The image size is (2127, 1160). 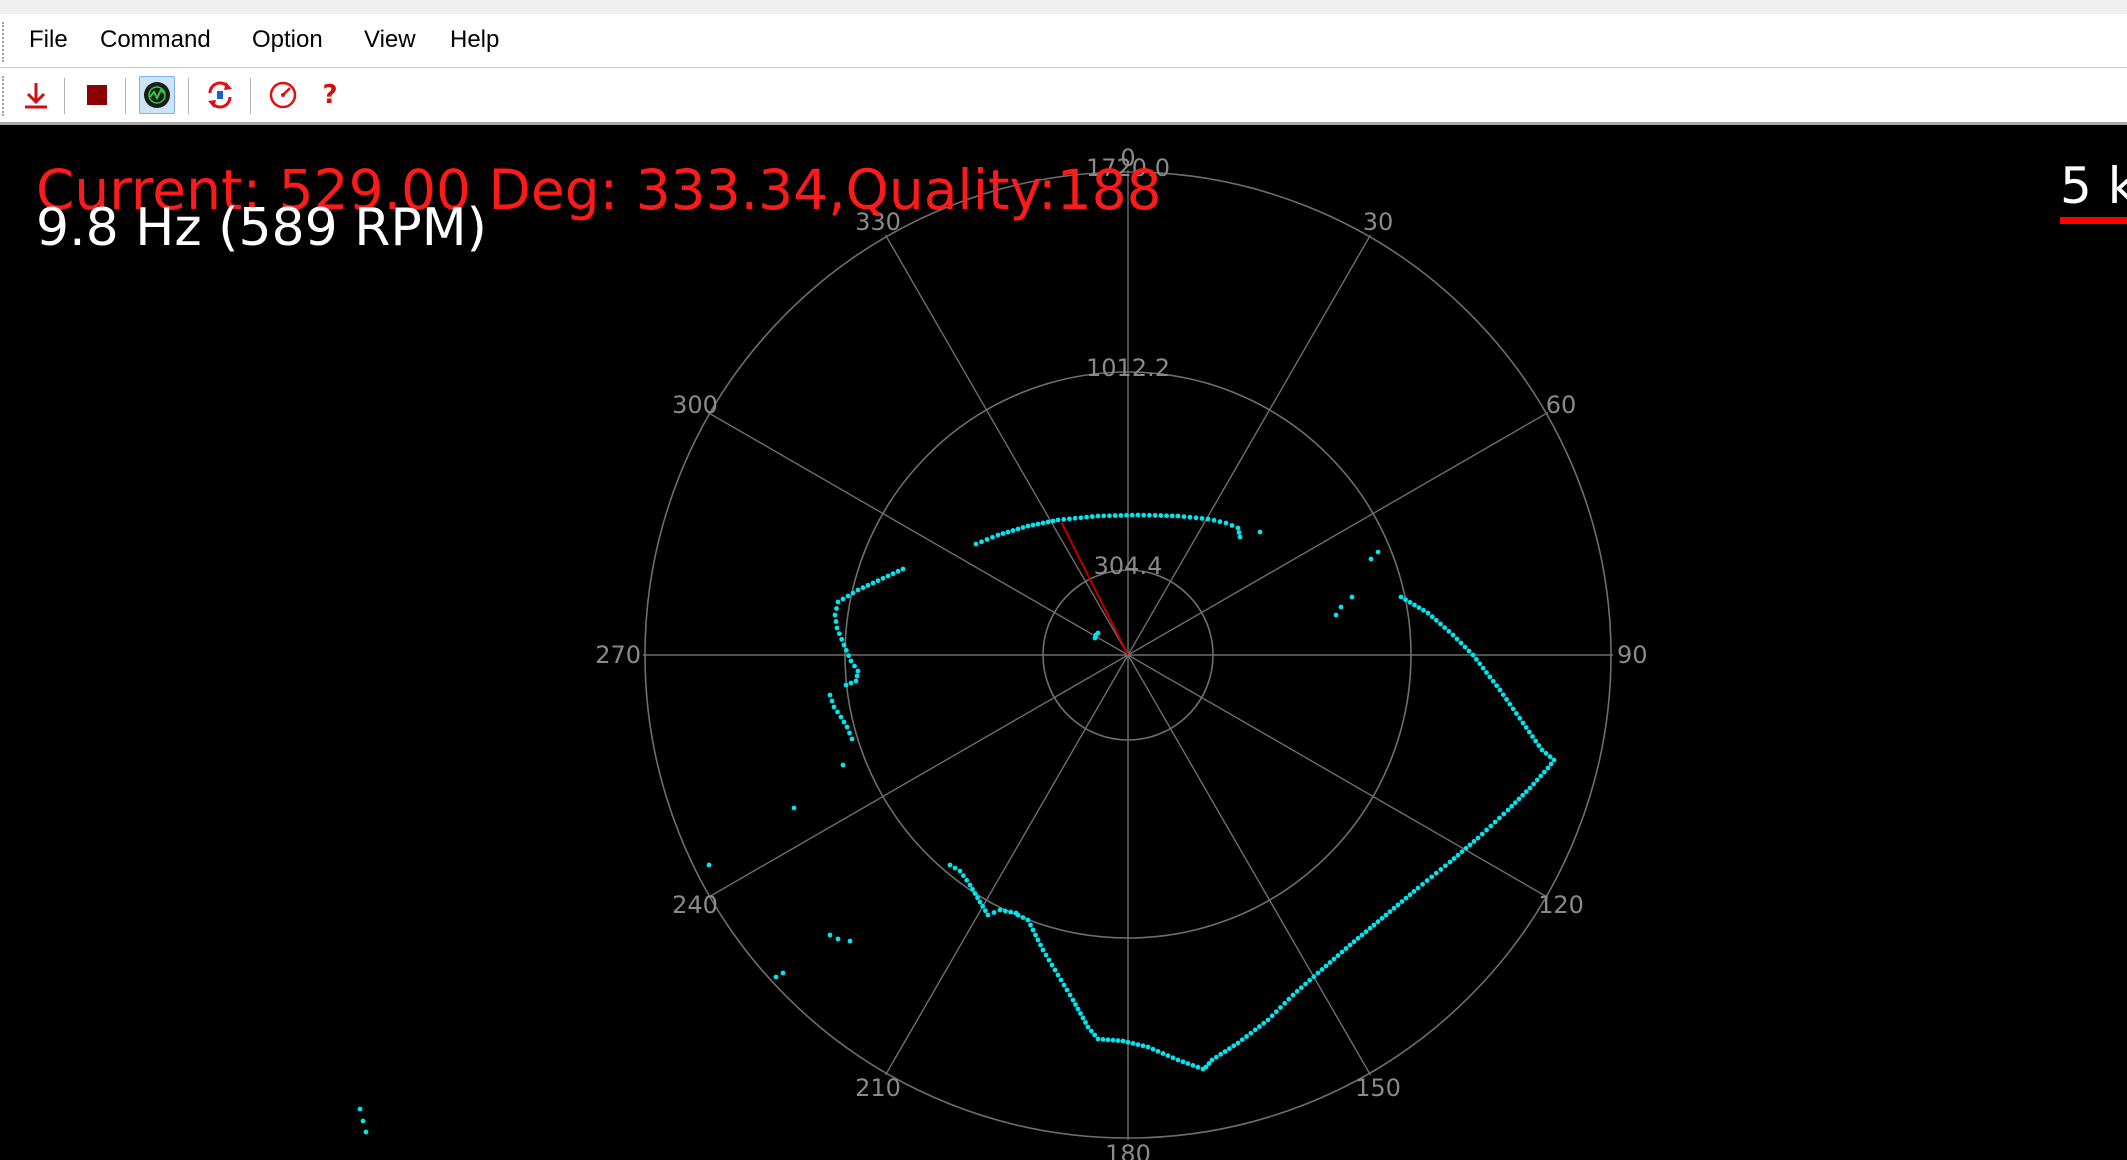 I want to click on range-label: 304.4, so click(x=1128, y=566).